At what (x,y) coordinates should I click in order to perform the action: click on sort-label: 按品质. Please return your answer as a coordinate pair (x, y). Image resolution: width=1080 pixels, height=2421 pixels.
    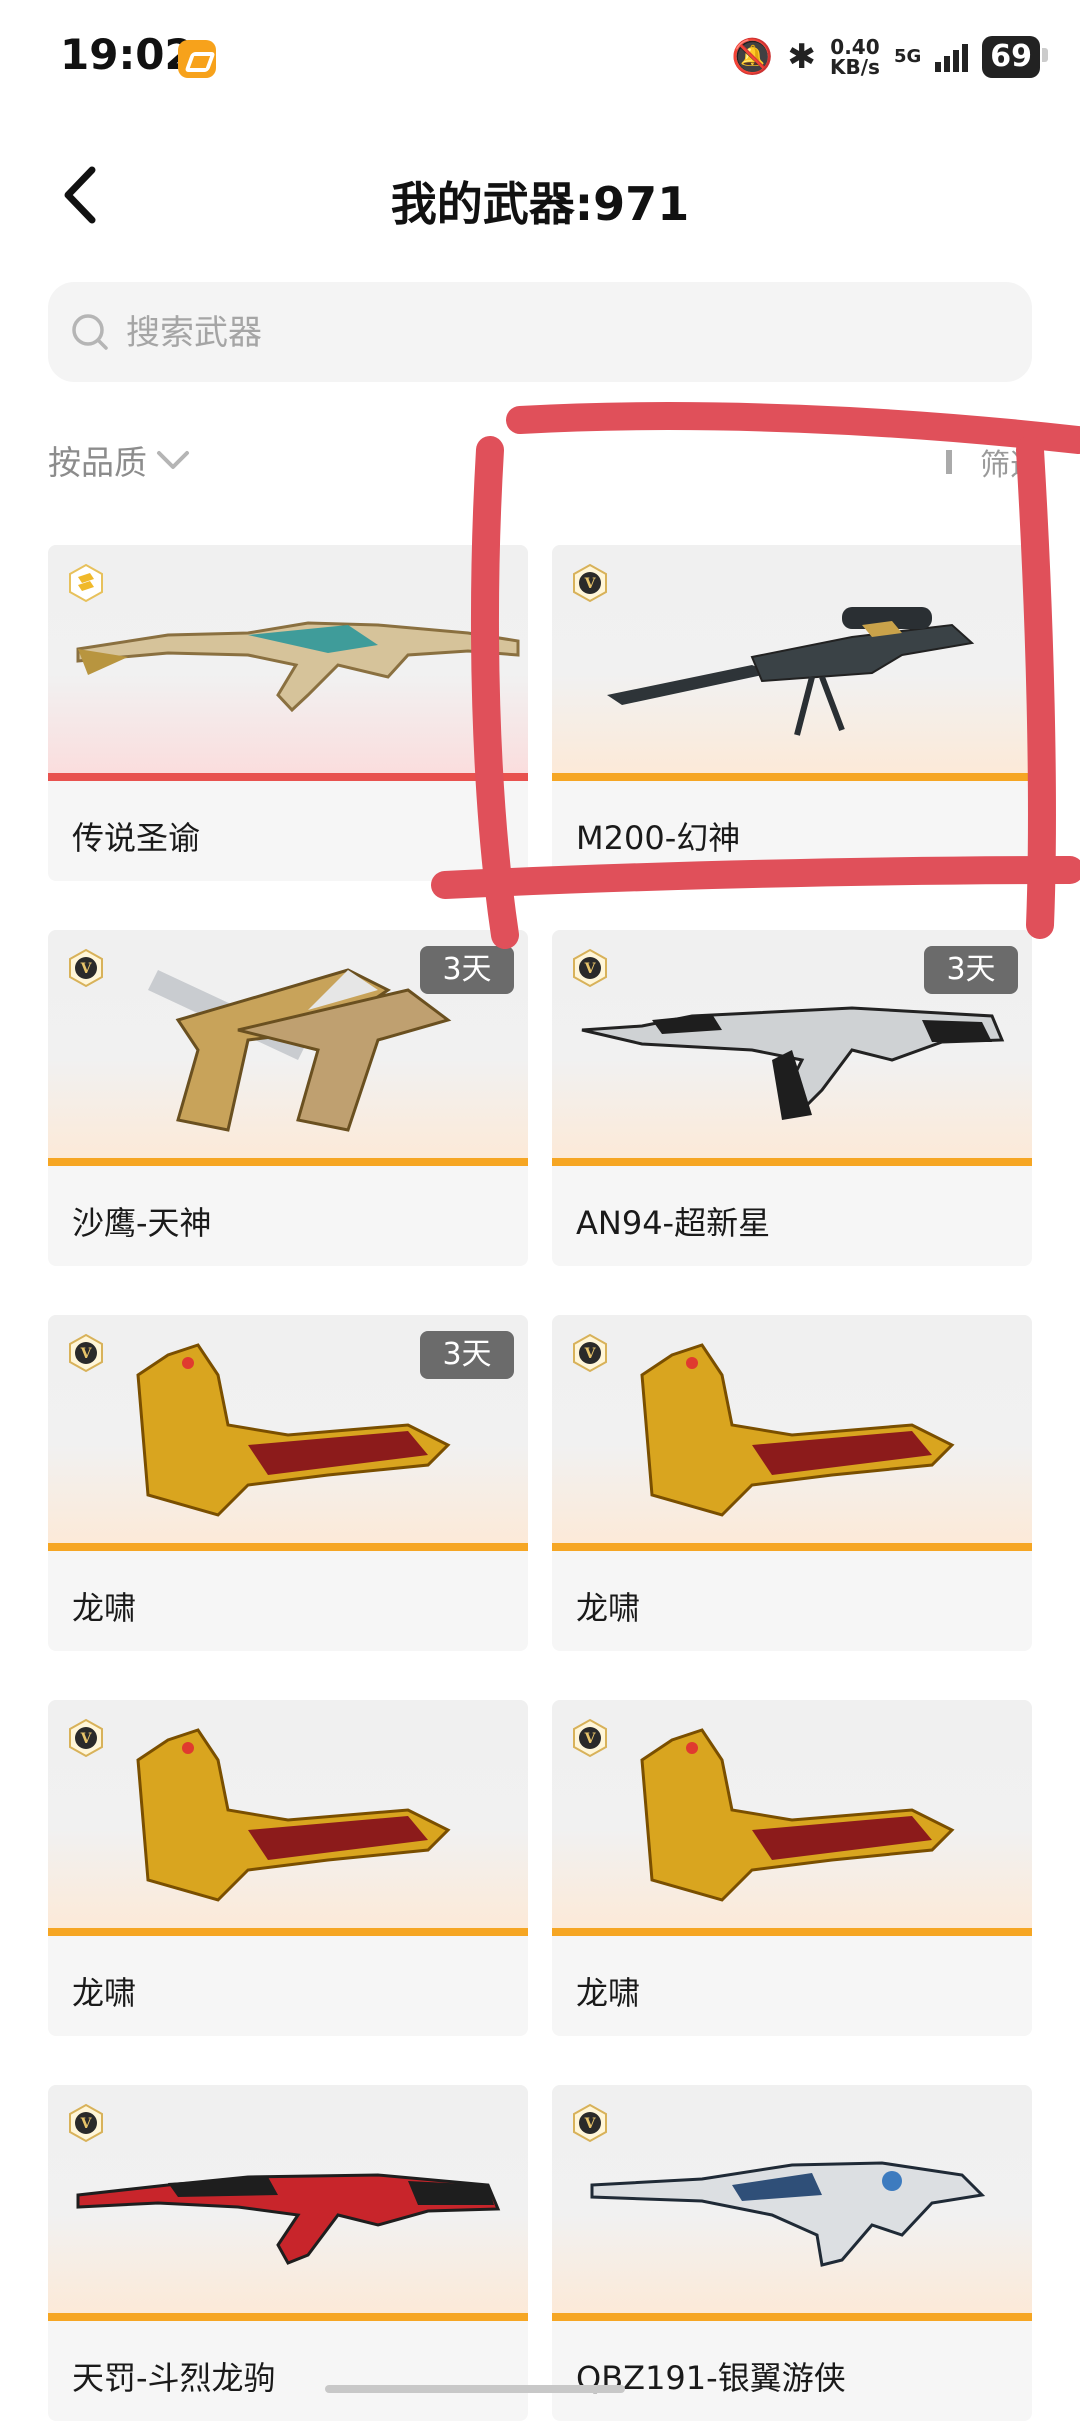
    Looking at the image, I should click on (97, 462).